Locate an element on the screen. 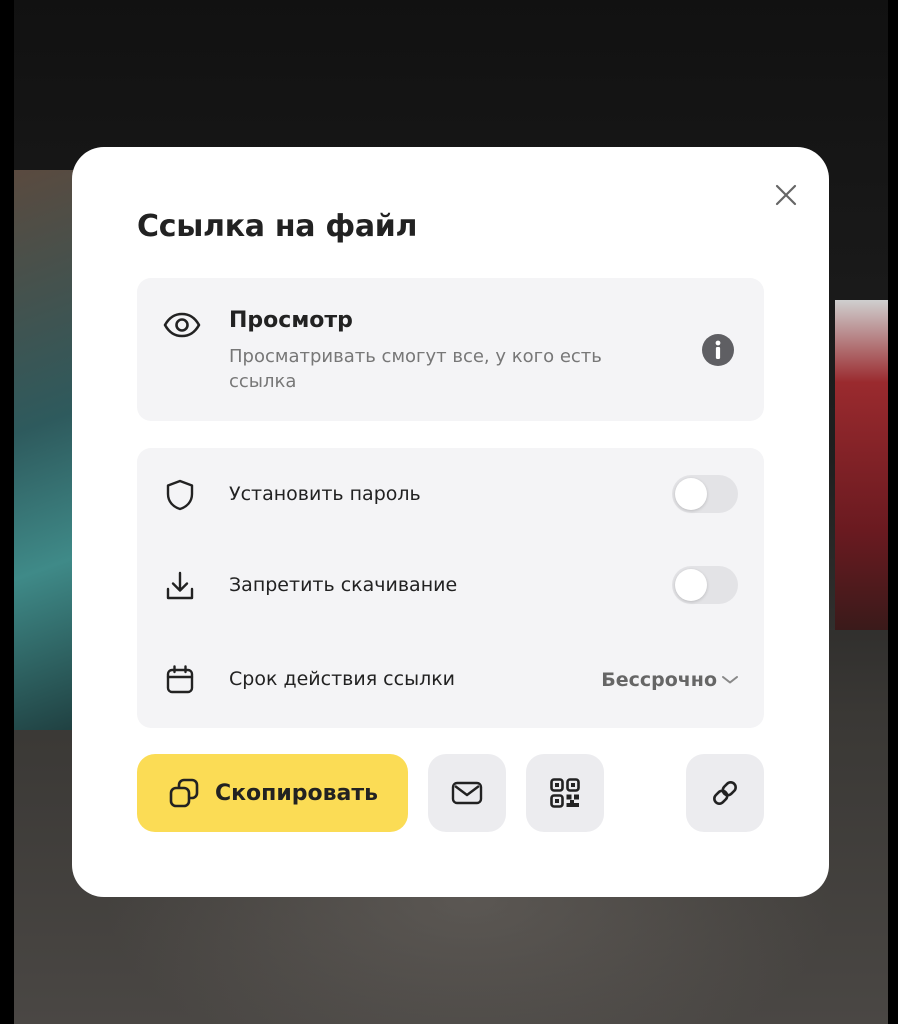  expiry-setting-row: Срок действия ссылки Бессрочно is located at coordinates (450, 679).